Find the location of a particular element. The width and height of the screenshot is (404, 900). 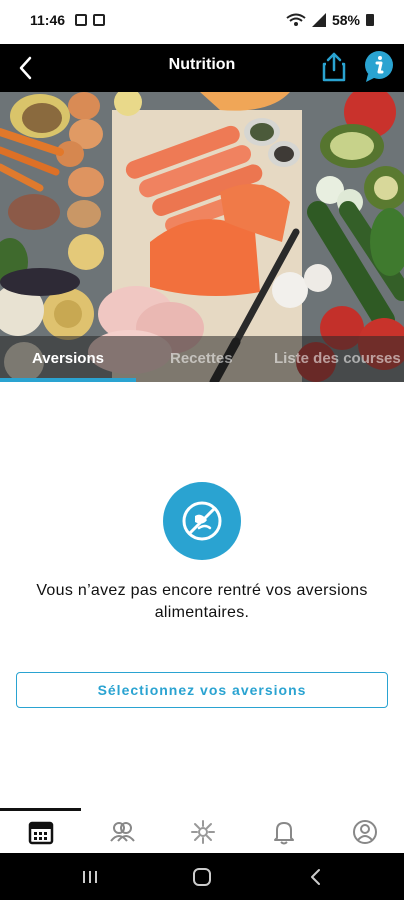

app-header: Nutrition is located at coordinates (202, 68).